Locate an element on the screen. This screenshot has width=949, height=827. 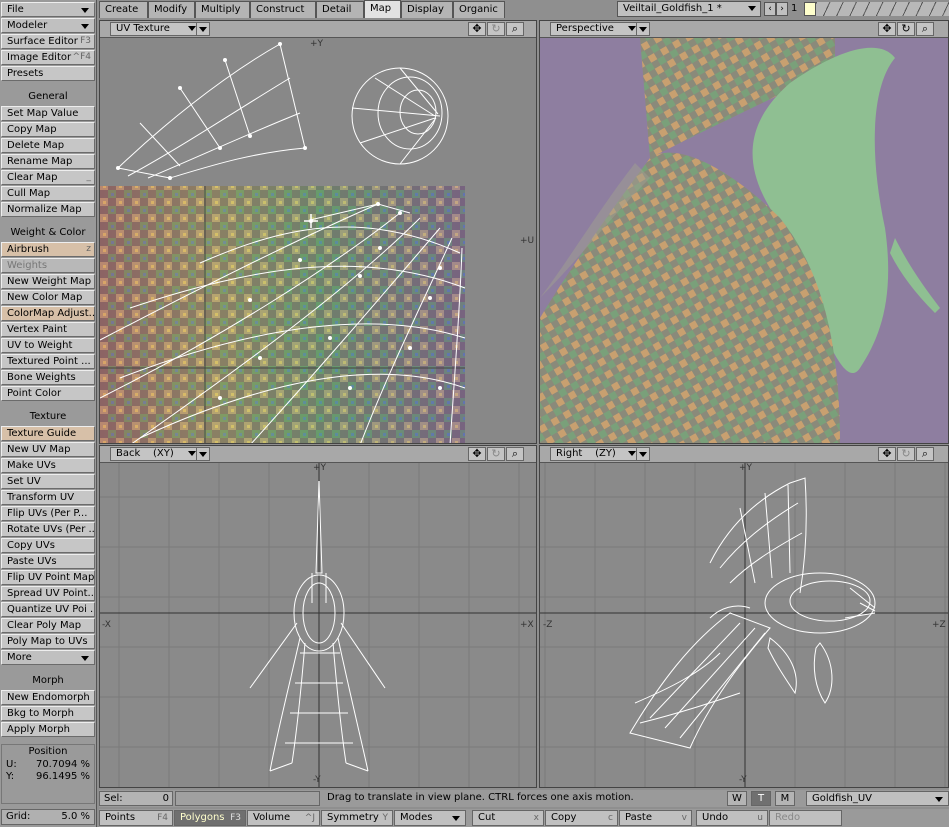
texture-guide-button: Texture Guide is located at coordinates (48, 433).